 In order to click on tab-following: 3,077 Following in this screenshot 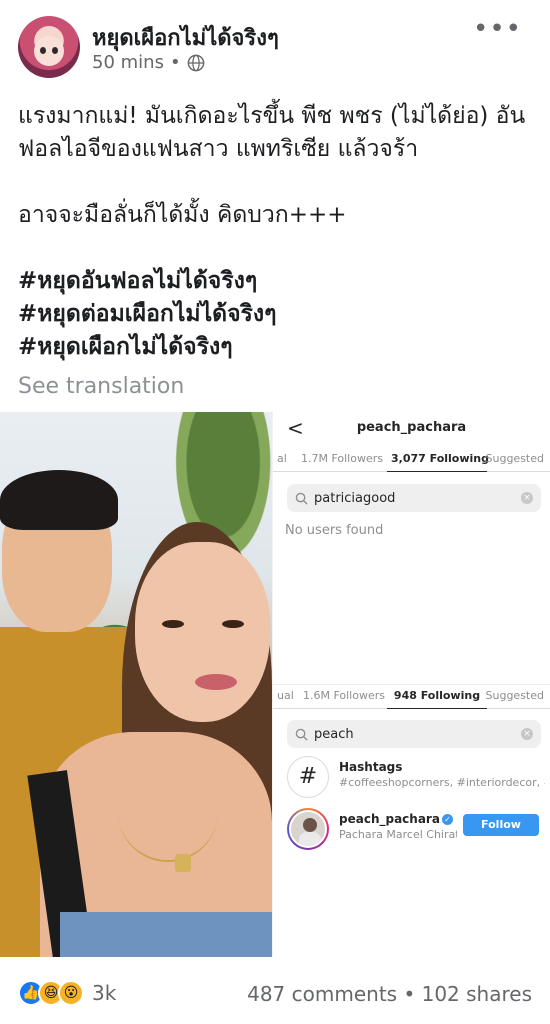, I will do `click(438, 460)`.